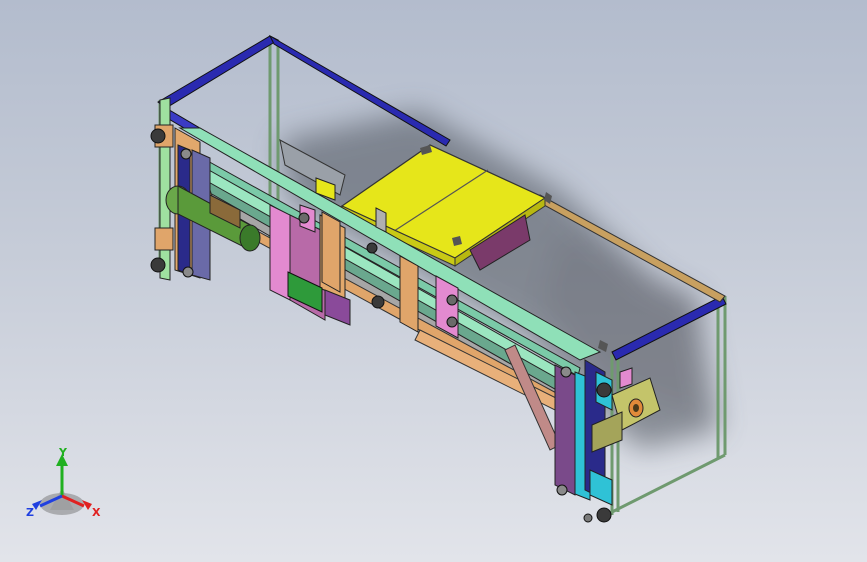 The width and height of the screenshot is (867, 562). What do you see at coordinates (96, 512) in the screenshot?
I see `x-axis-label: X` at bounding box center [96, 512].